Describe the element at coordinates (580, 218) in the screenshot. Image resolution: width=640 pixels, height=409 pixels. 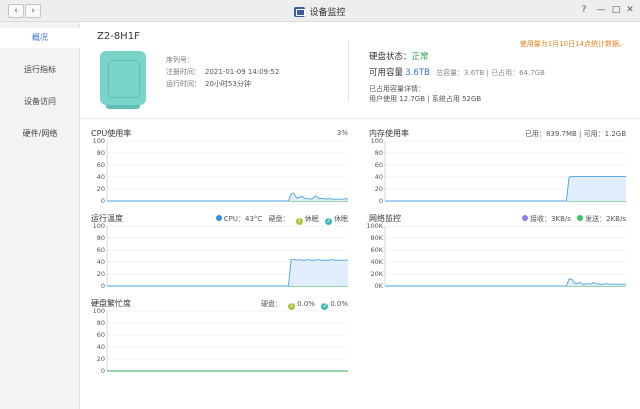
I see `send-legend-dot` at that location.